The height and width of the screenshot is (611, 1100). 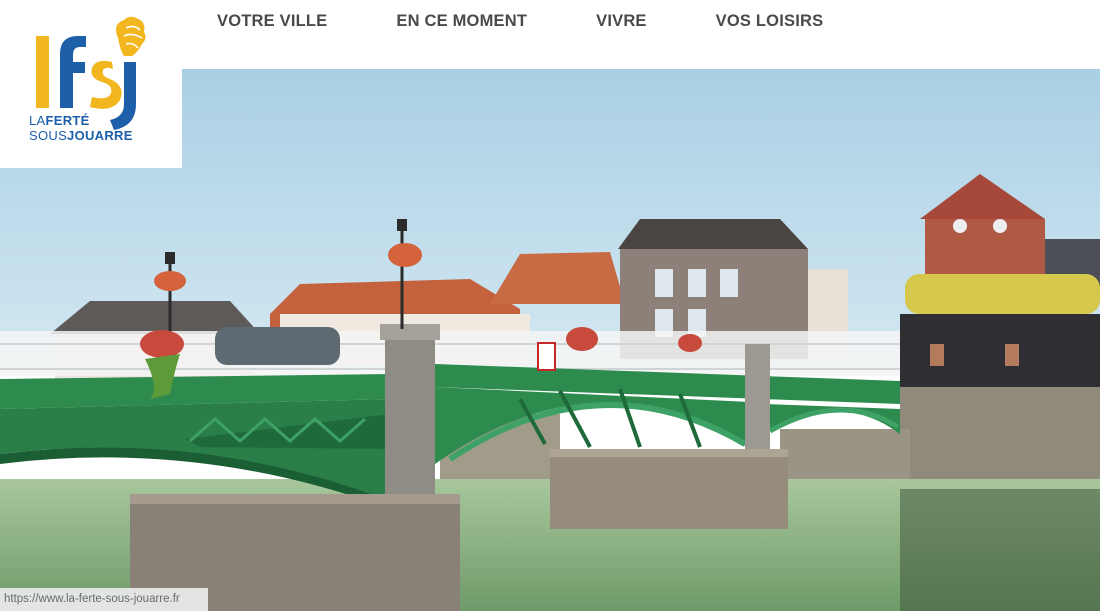 What do you see at coordinates (272, 21) in the screenshot?
I see `nav-item-votre-ville: VOTRE VILLE` at bounding box center [272, 21].